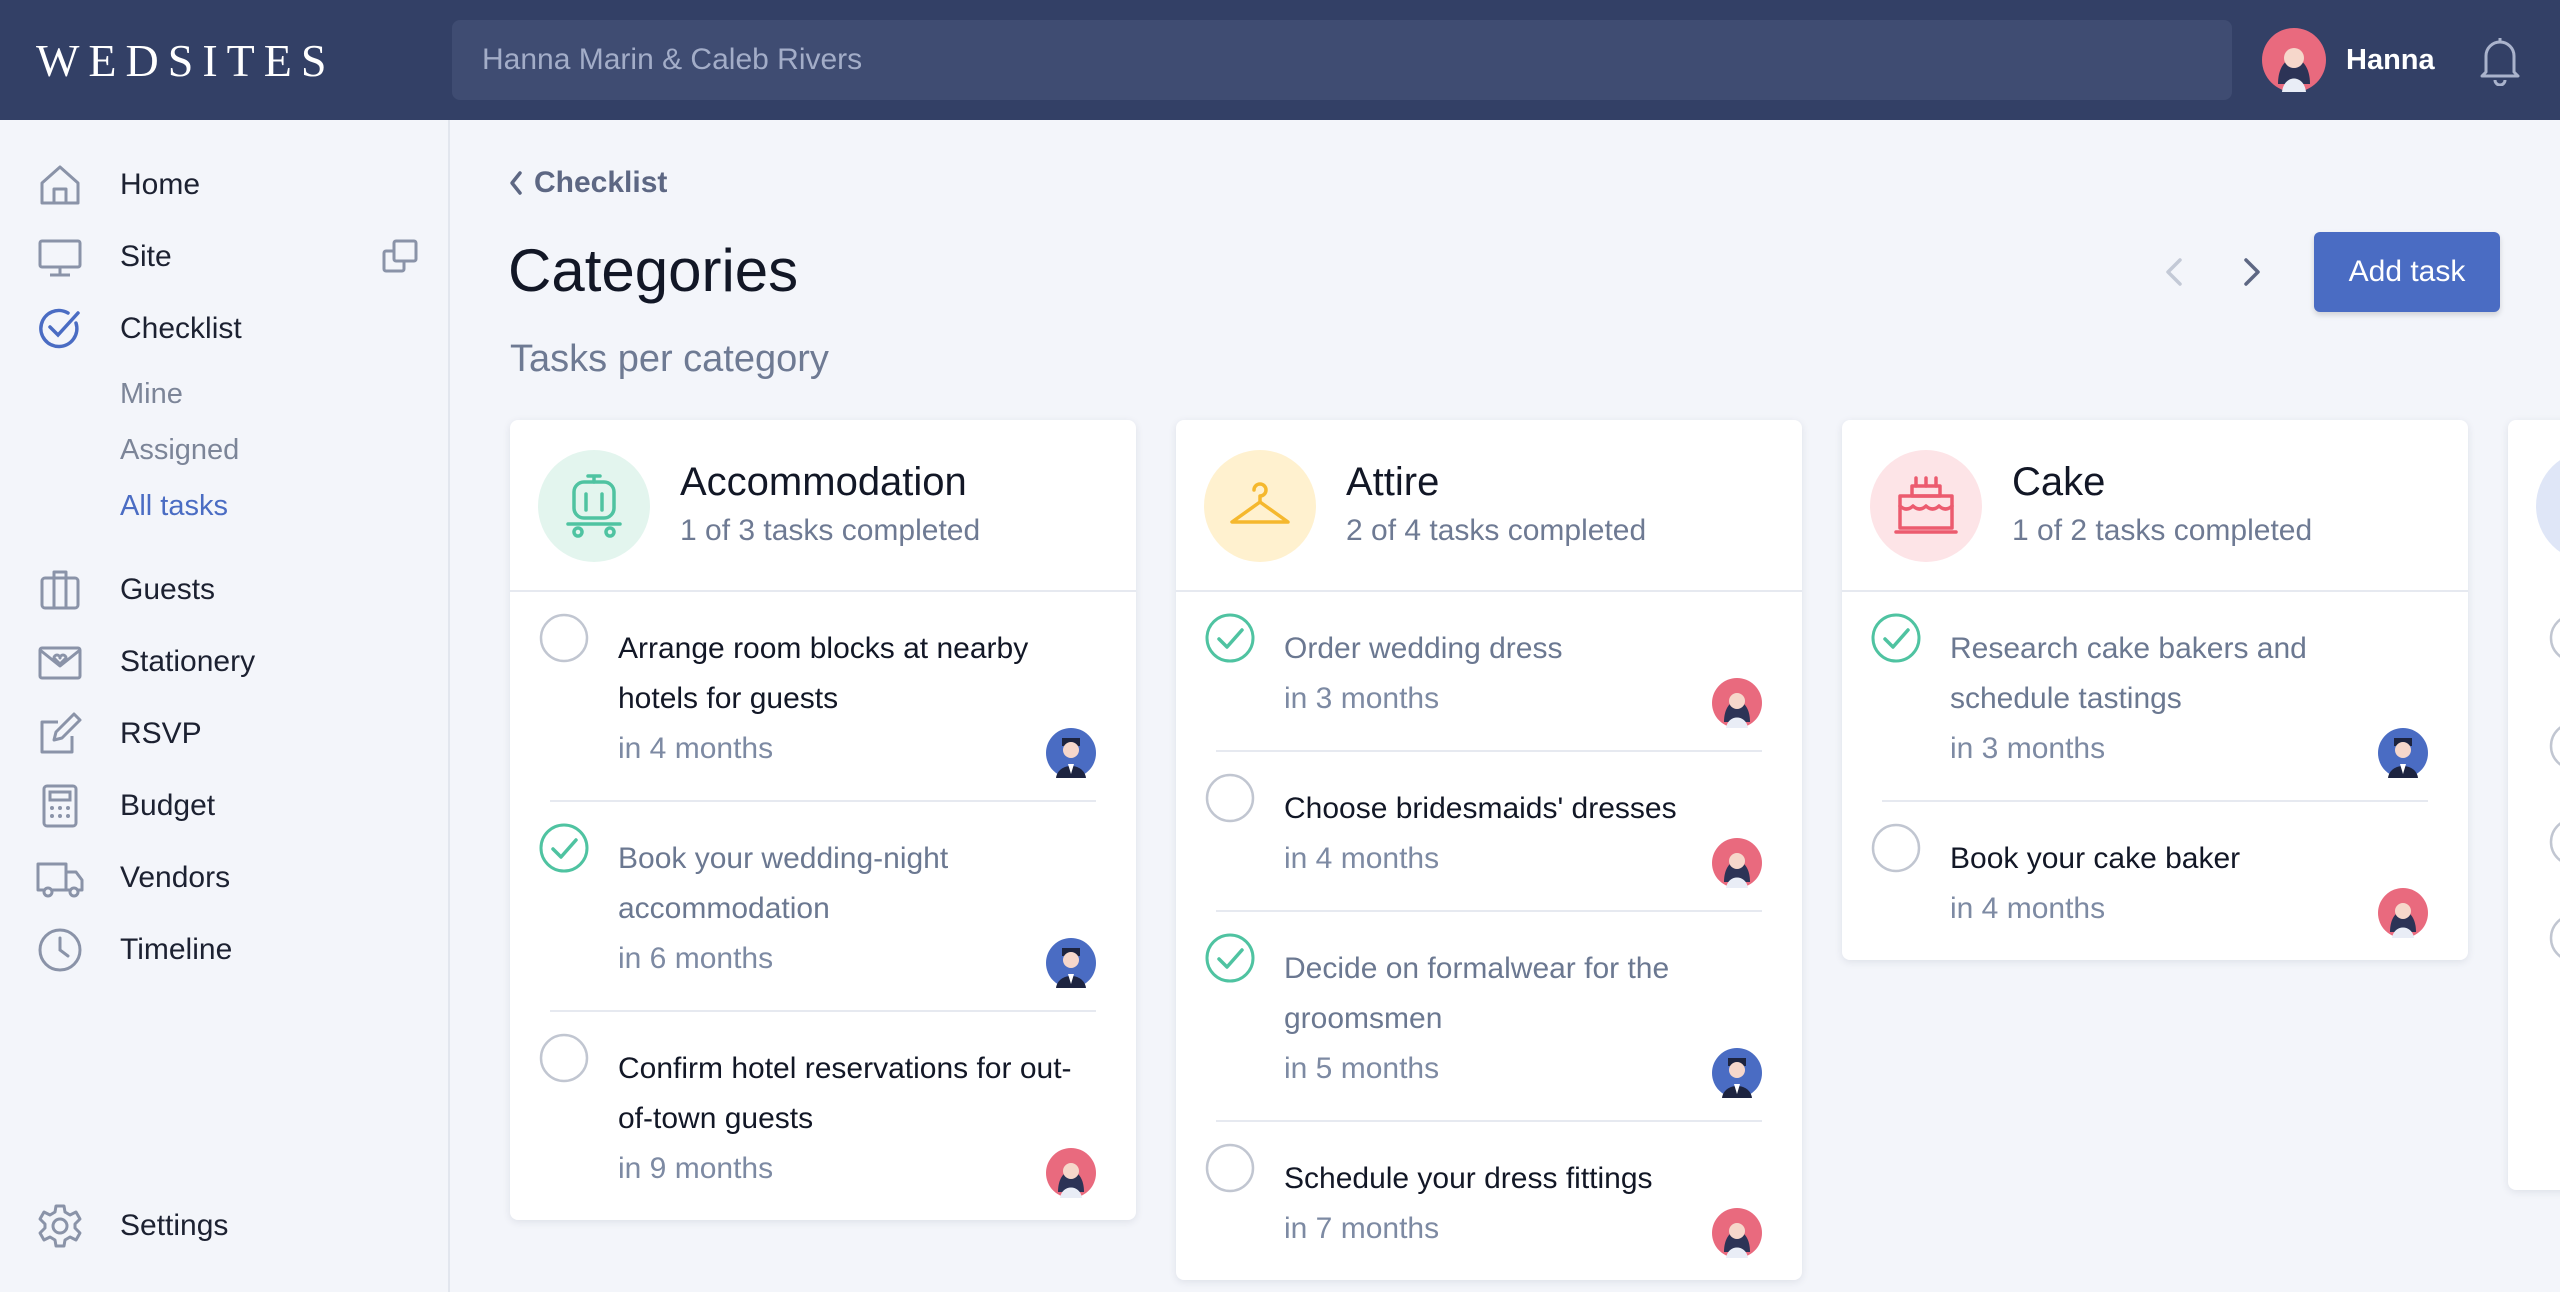  I want to click on checklist-icon, so click(59, 328).